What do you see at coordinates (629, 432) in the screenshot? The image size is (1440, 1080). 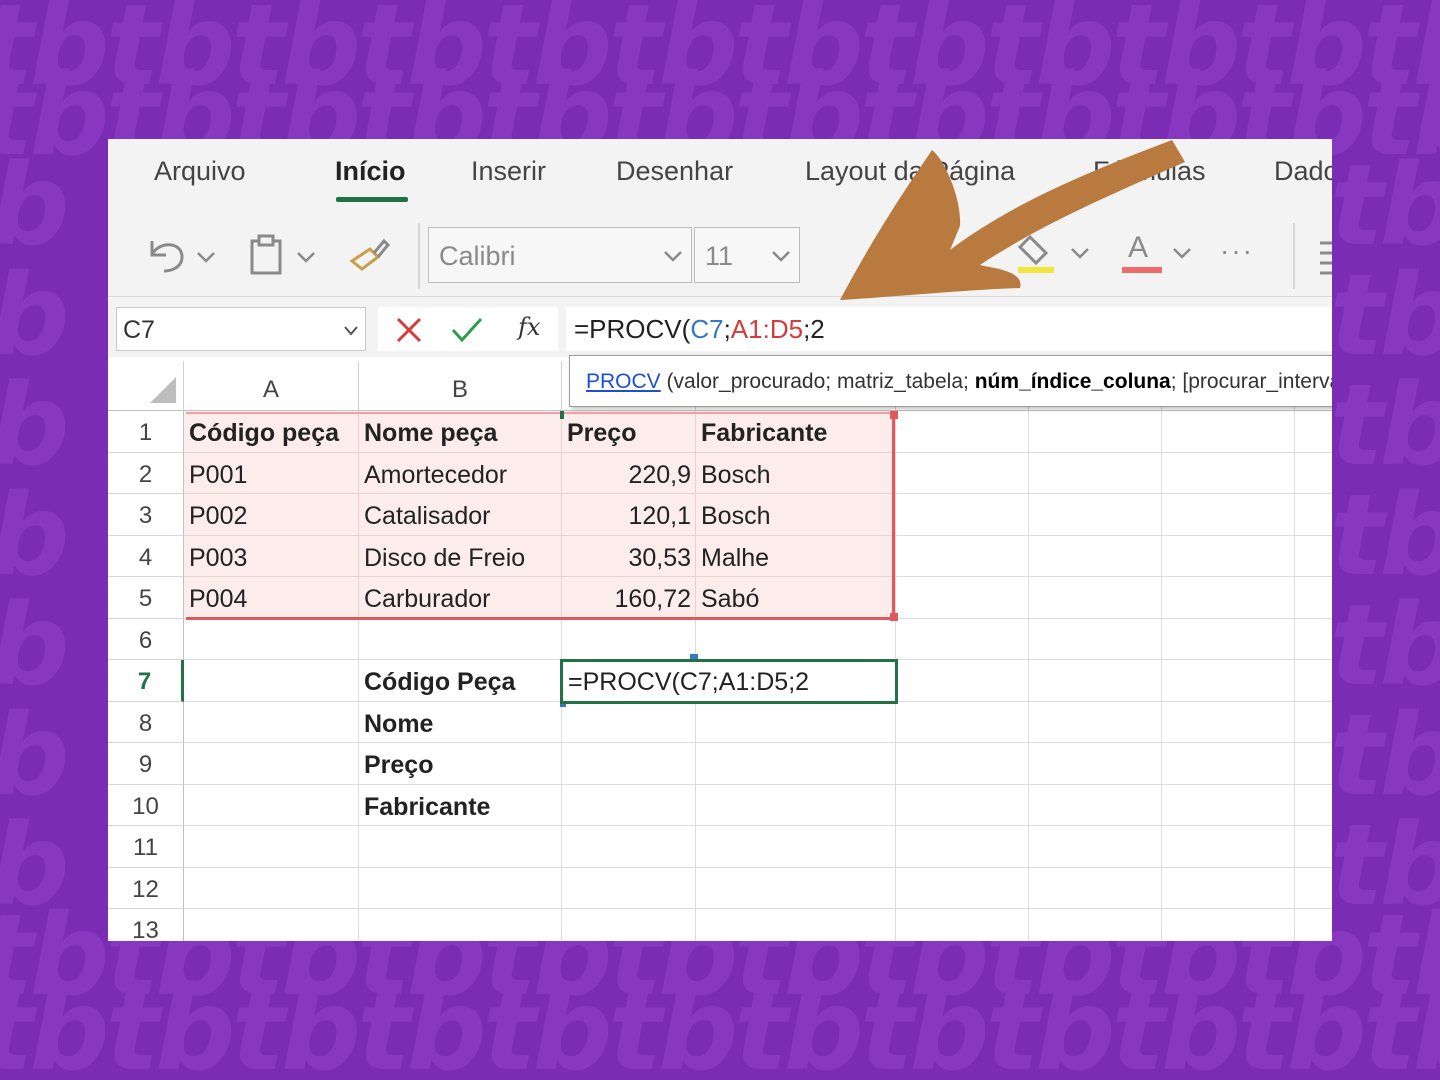 I see `table-header-cell: Preço` at bounding box center [629, 432].